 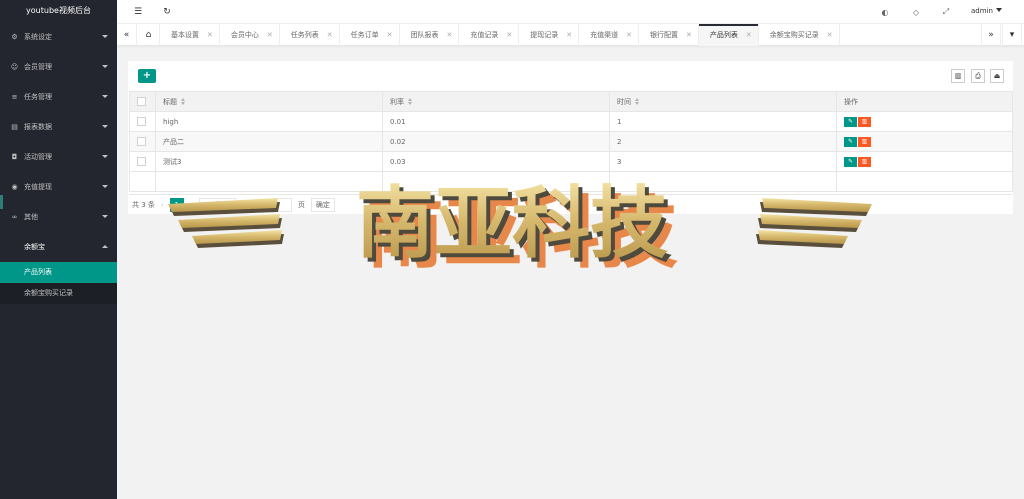 What do you see at coordinates (245, 205) in the screenshot?
I see `pager-refresh-icon: ↻` at bounding box center [245, 205].